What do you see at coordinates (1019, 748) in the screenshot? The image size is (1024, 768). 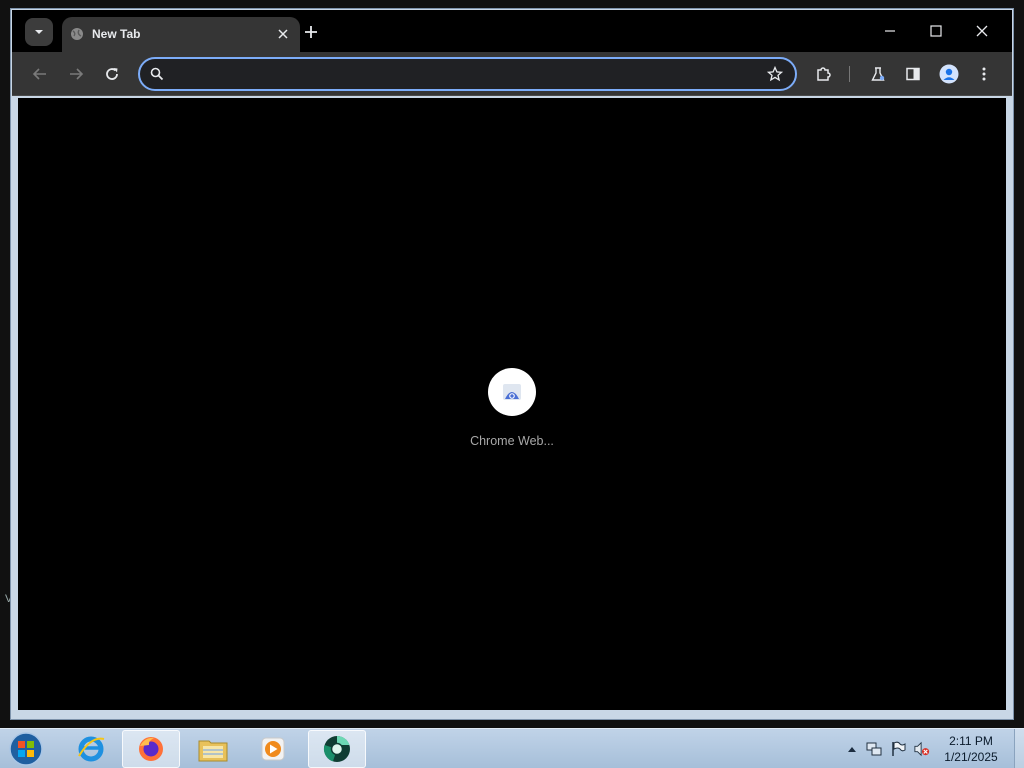 I see `show-desktop-button` at bounding box center [1019, 748].